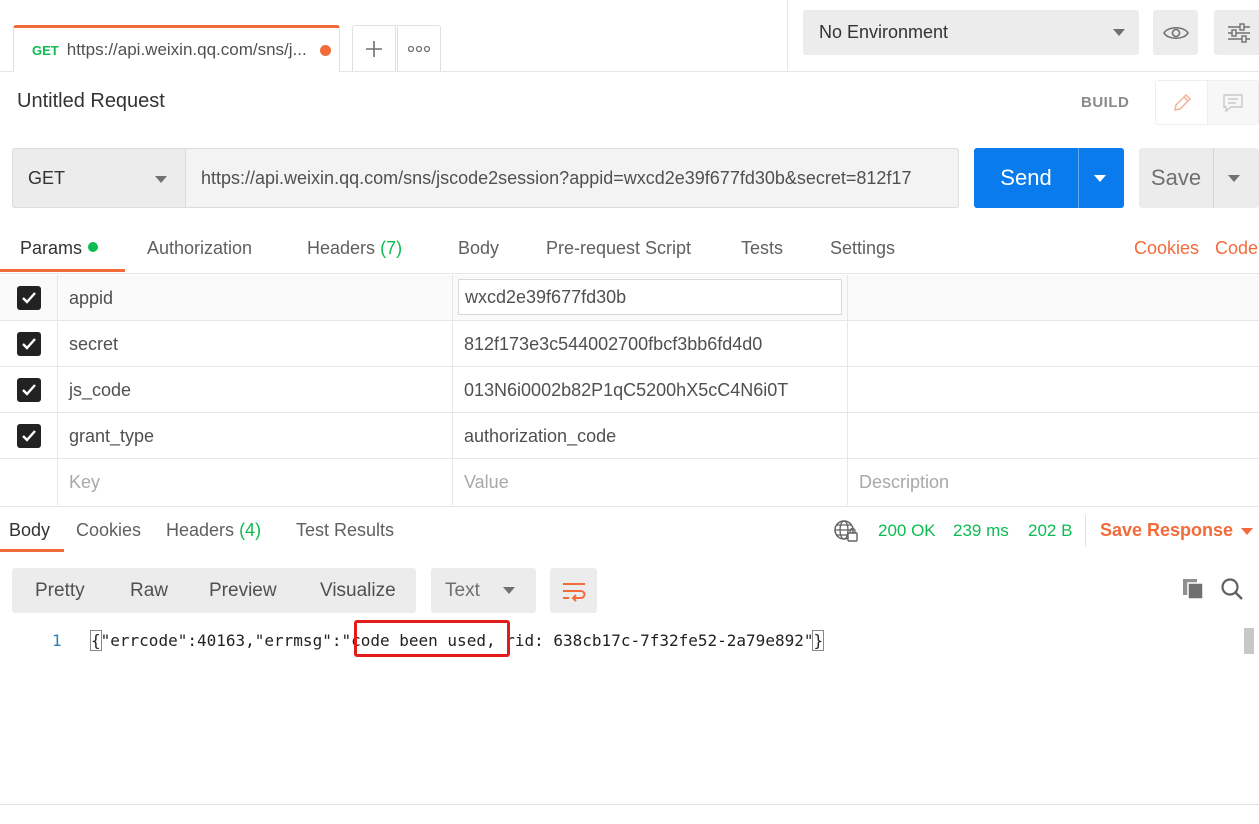 The height and width of the screenshot is (824, 1259). What do you see at coordinates (96, 640) in the screenshot?
I see `open-brace: {` at bounding box center [96, 640].